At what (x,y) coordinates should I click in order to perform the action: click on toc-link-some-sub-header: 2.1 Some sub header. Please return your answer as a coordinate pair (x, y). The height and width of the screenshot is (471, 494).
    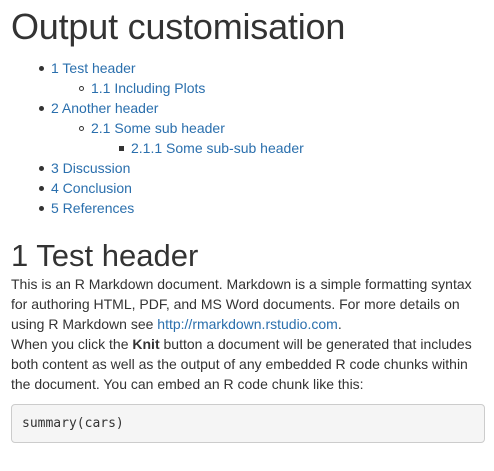
    Looking at the image, I should click on (158, 128).